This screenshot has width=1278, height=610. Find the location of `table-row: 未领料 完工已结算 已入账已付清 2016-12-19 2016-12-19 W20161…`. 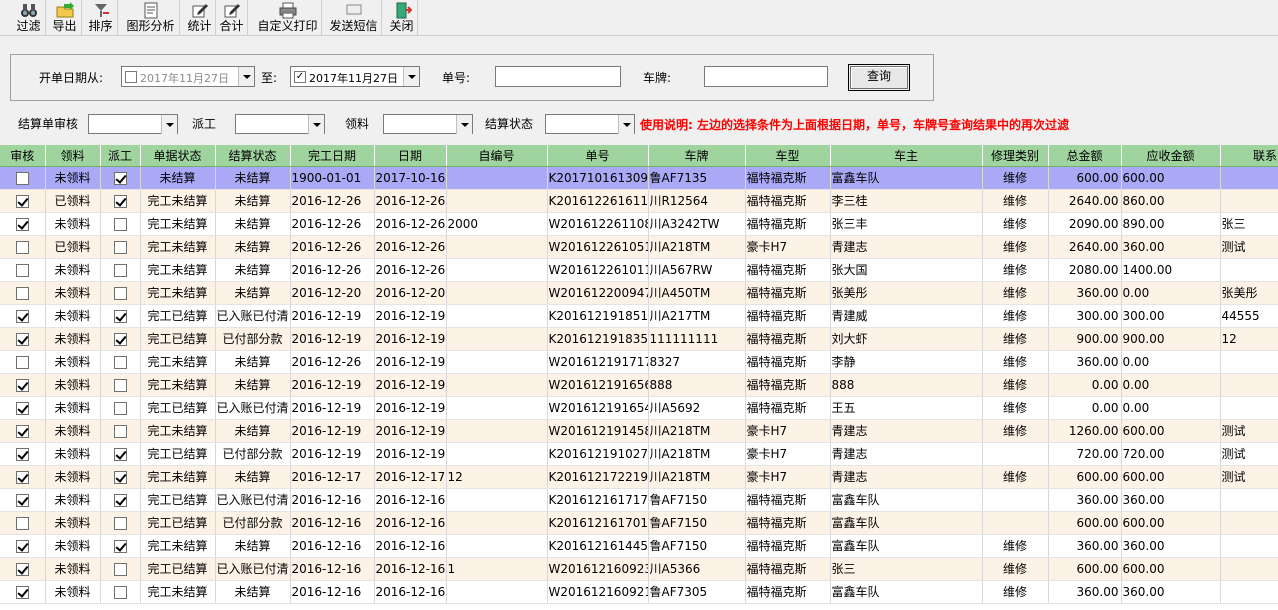

table-row: 未领料 完工已结算 已入账已付清 2016-12-19 2016-12-19 W20161… is located at coordinates (639, 408).